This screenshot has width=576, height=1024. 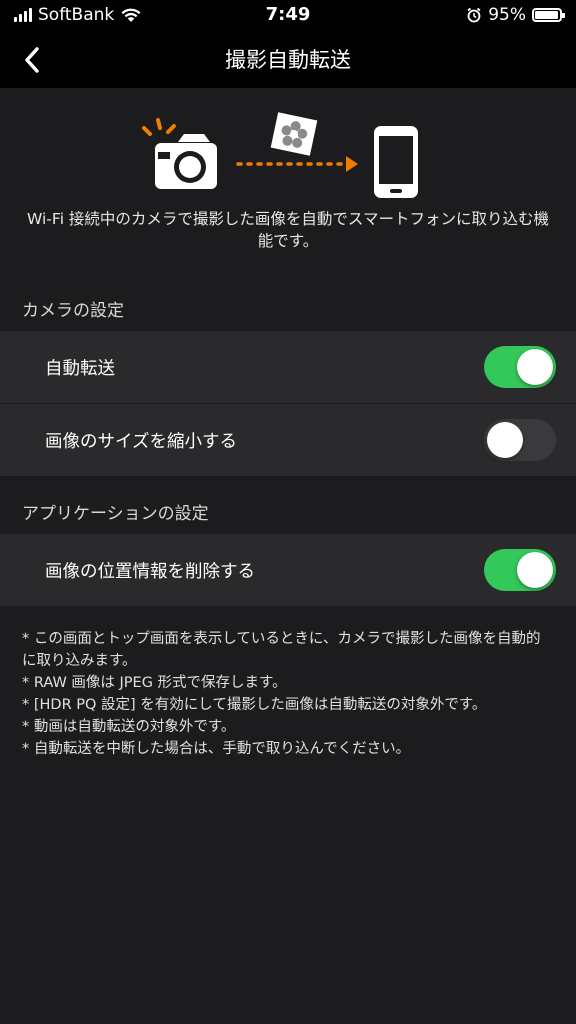 What do you see at coordinates (288, 16) in the screenshot?
I see `status-bar: SoftBank 7:49 95%` at bounding box center [288, 16].